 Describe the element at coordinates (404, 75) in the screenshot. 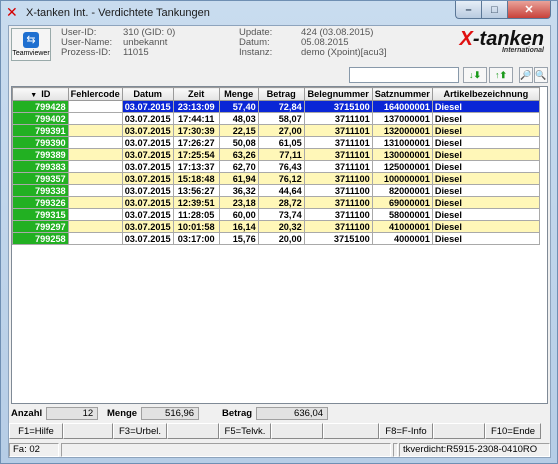

I see `search-input` at that location.